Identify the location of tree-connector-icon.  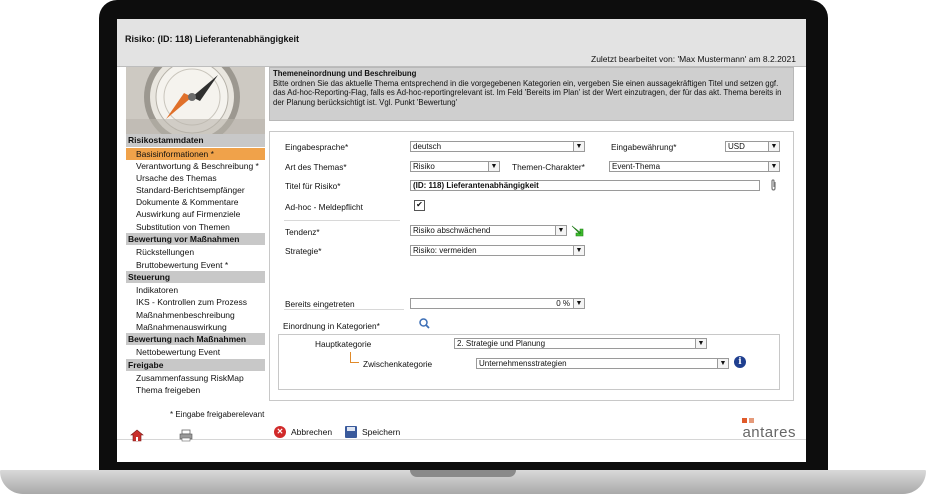
(354, 357).